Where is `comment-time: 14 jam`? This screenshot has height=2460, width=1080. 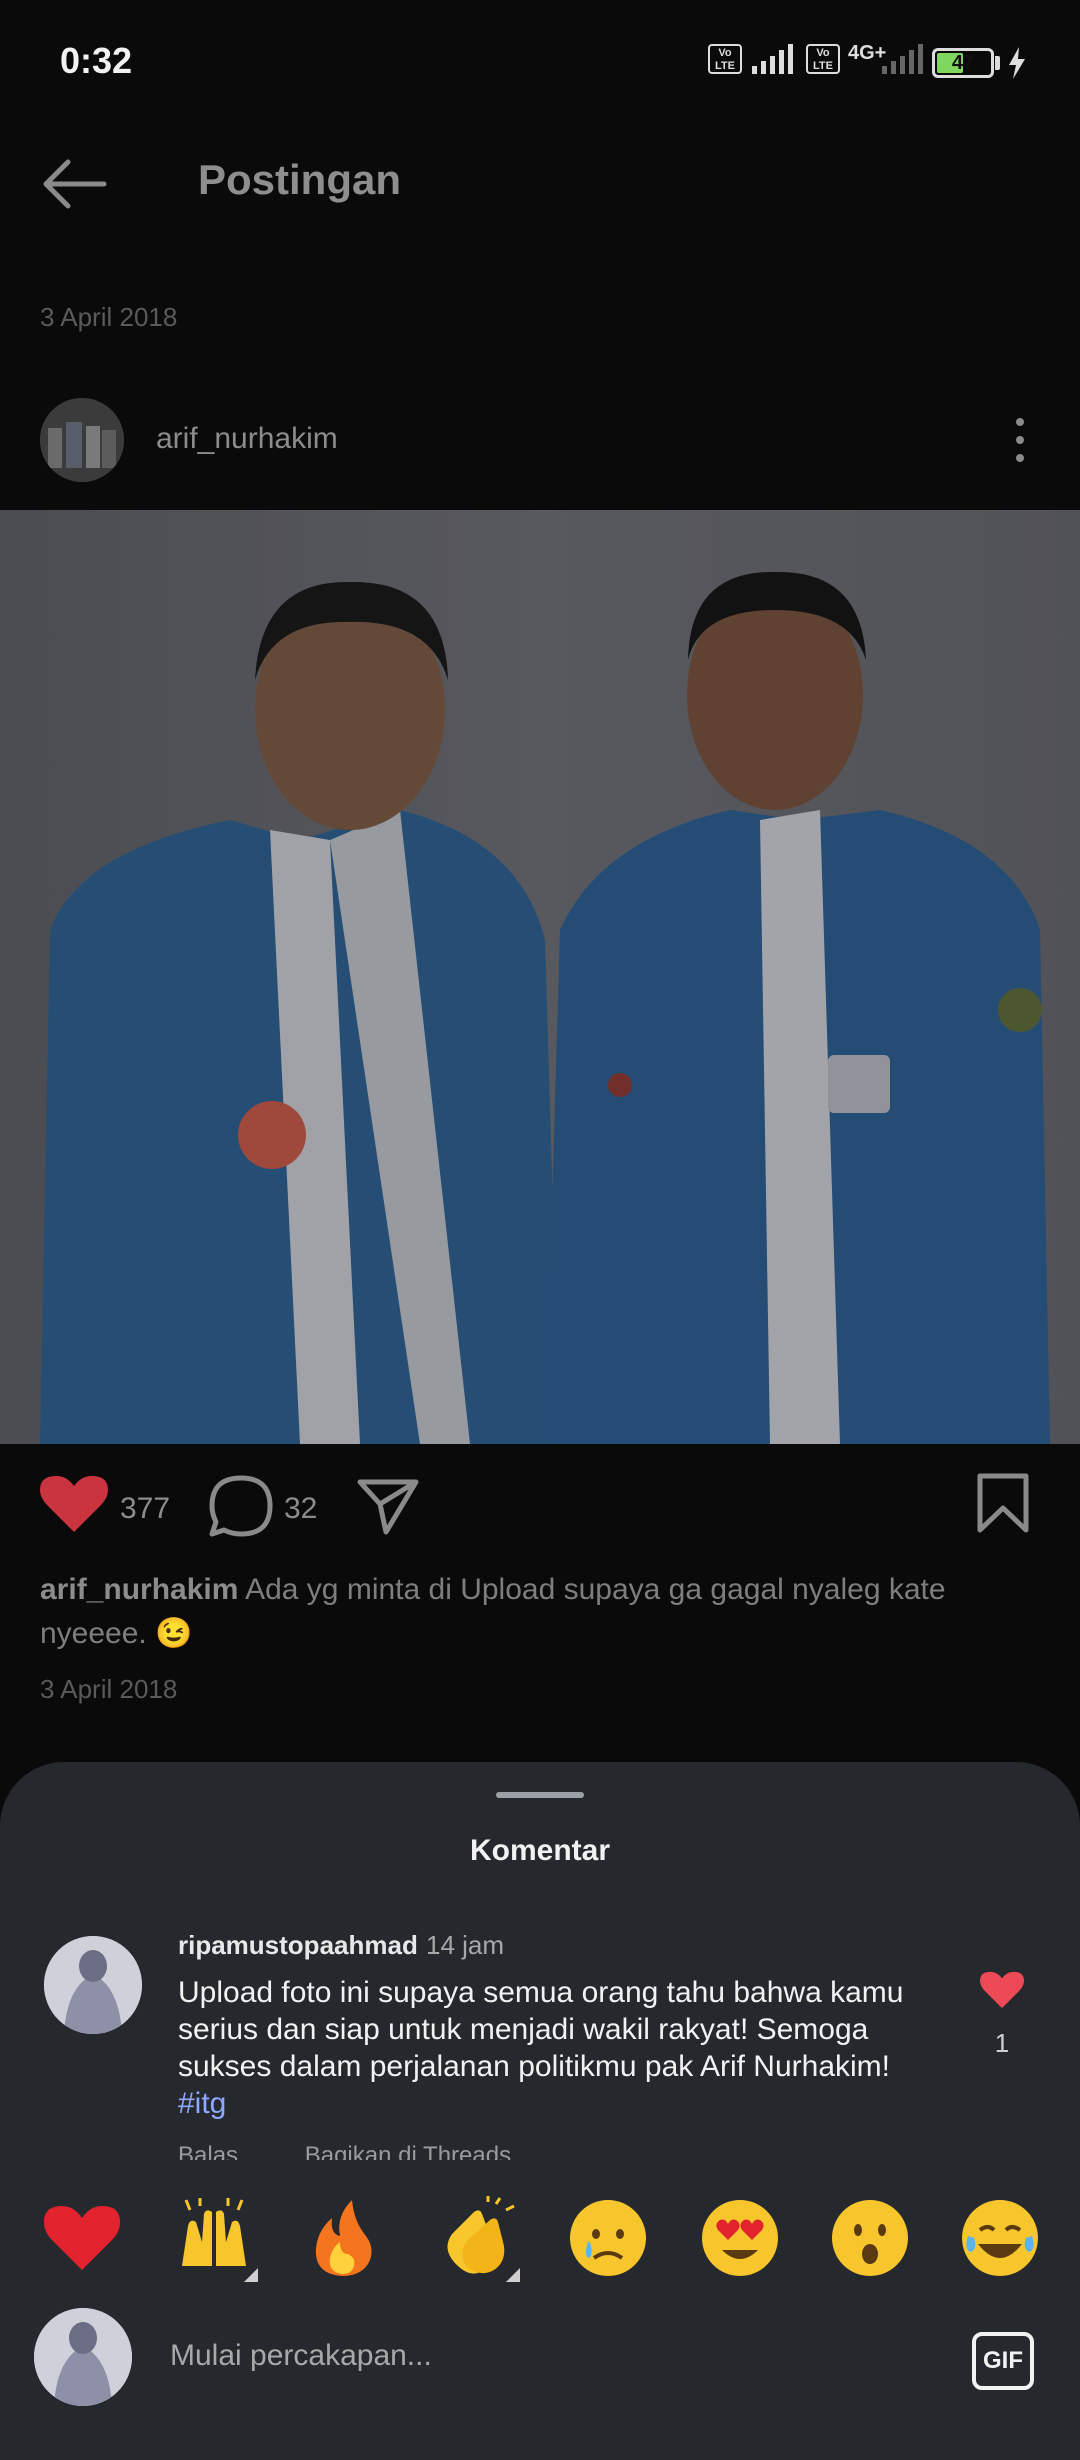
comment-time: 14 jam is located at coordinates (465, 1945).